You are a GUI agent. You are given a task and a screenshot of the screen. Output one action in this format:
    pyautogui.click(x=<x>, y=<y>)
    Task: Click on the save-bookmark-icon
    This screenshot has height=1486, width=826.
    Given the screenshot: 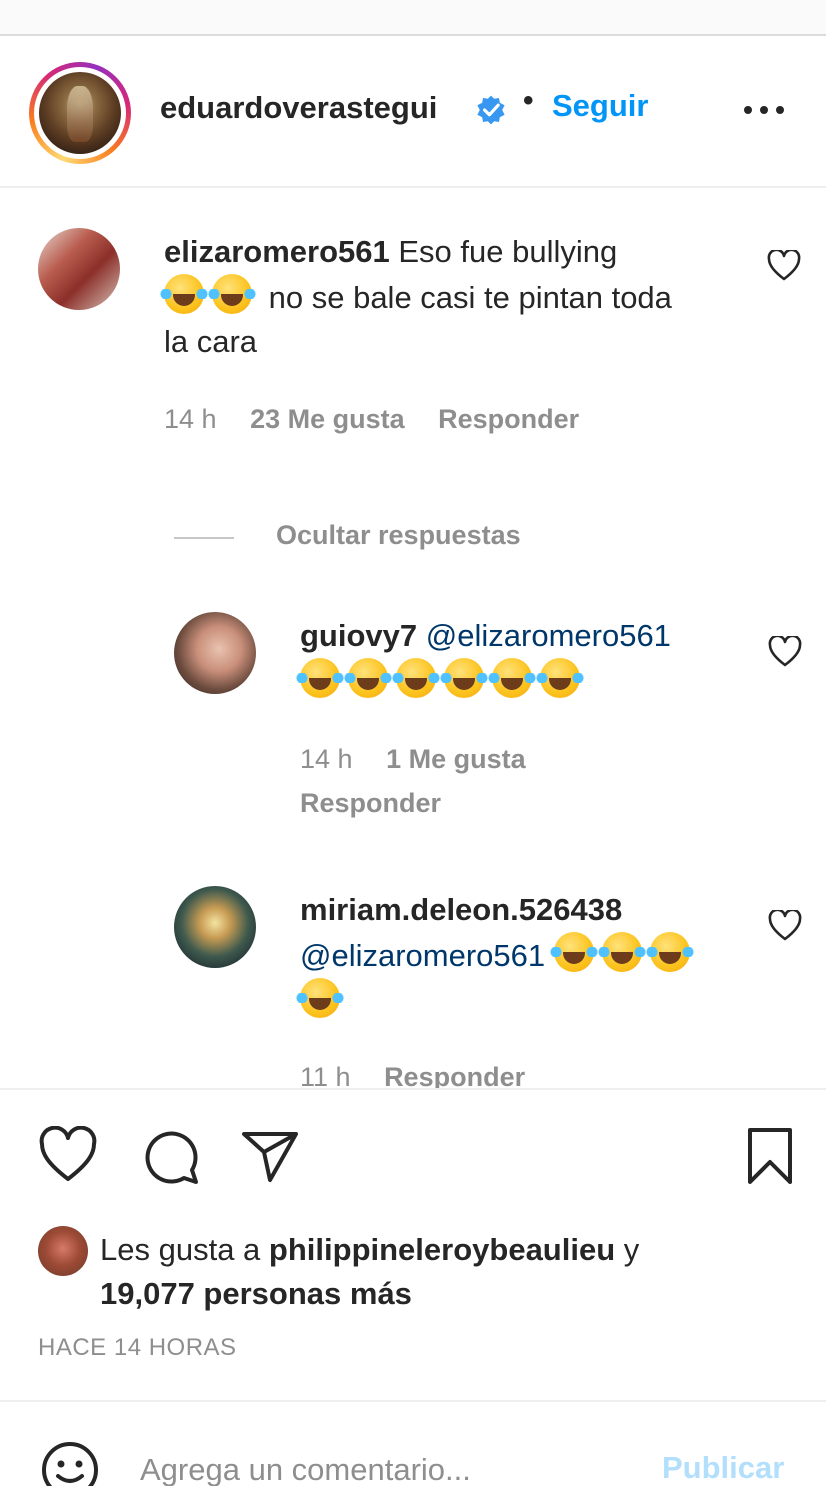 What is the action you would take?
    pyautogui.click(x=770, y=1156)
    